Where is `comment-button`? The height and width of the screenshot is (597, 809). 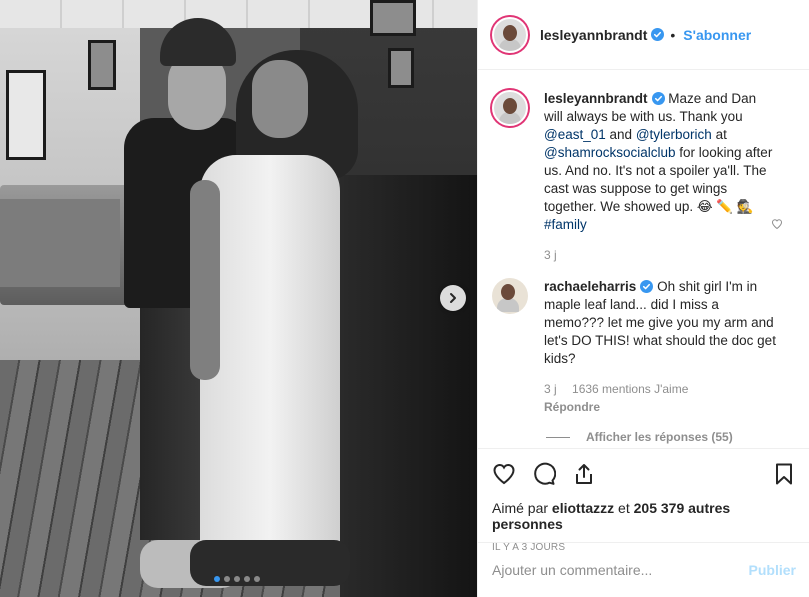 comment-button is located at coordinates (544, 474).